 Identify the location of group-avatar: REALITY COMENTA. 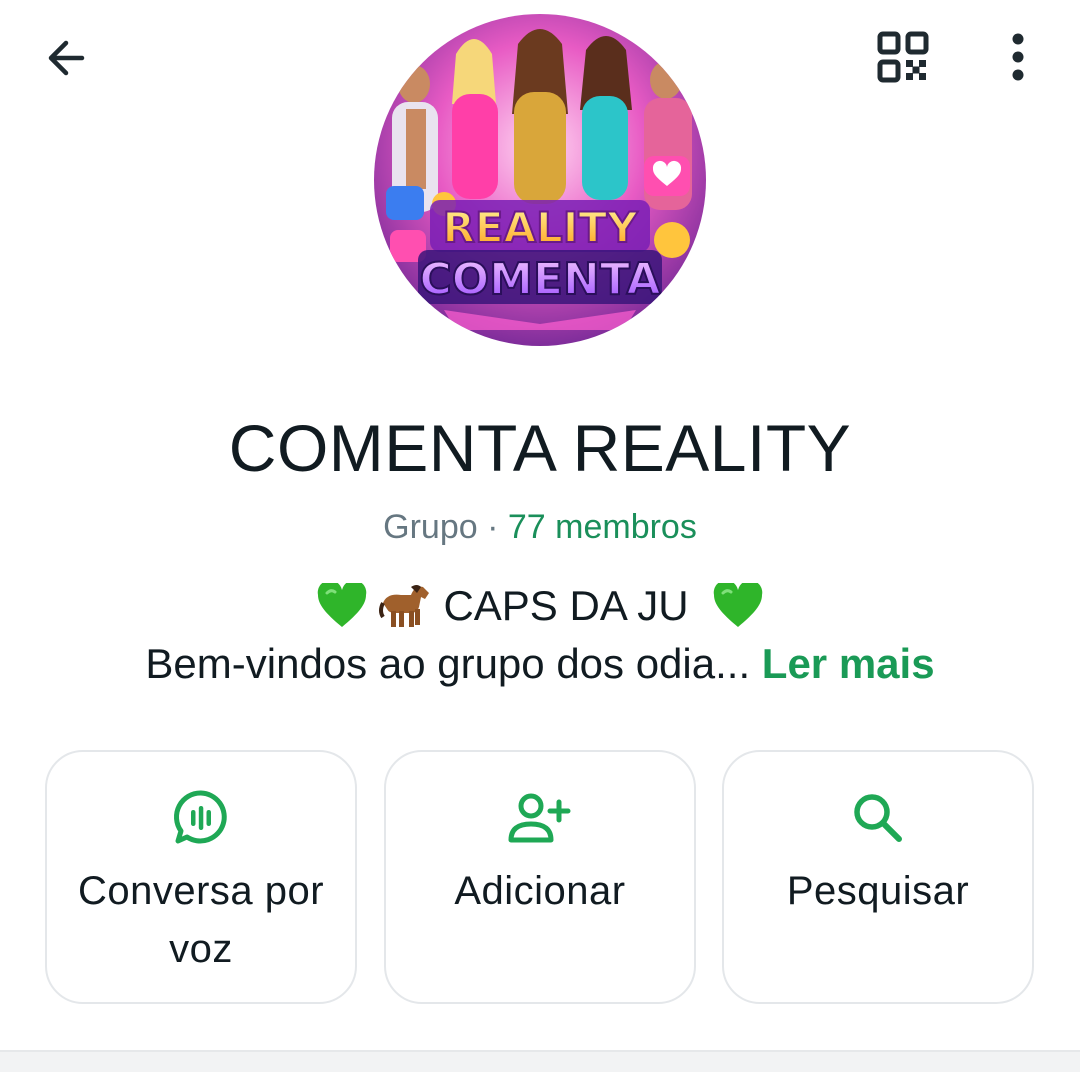
(540, 180).